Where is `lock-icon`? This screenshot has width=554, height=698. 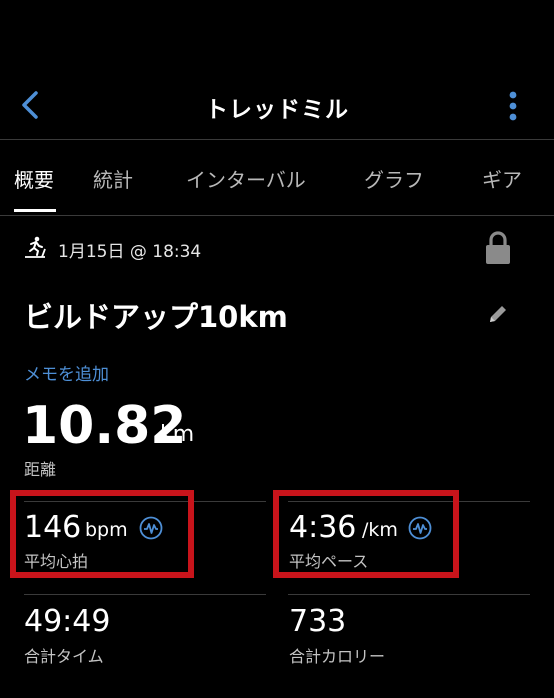 lock-icon is located at coordinates (498, 248).